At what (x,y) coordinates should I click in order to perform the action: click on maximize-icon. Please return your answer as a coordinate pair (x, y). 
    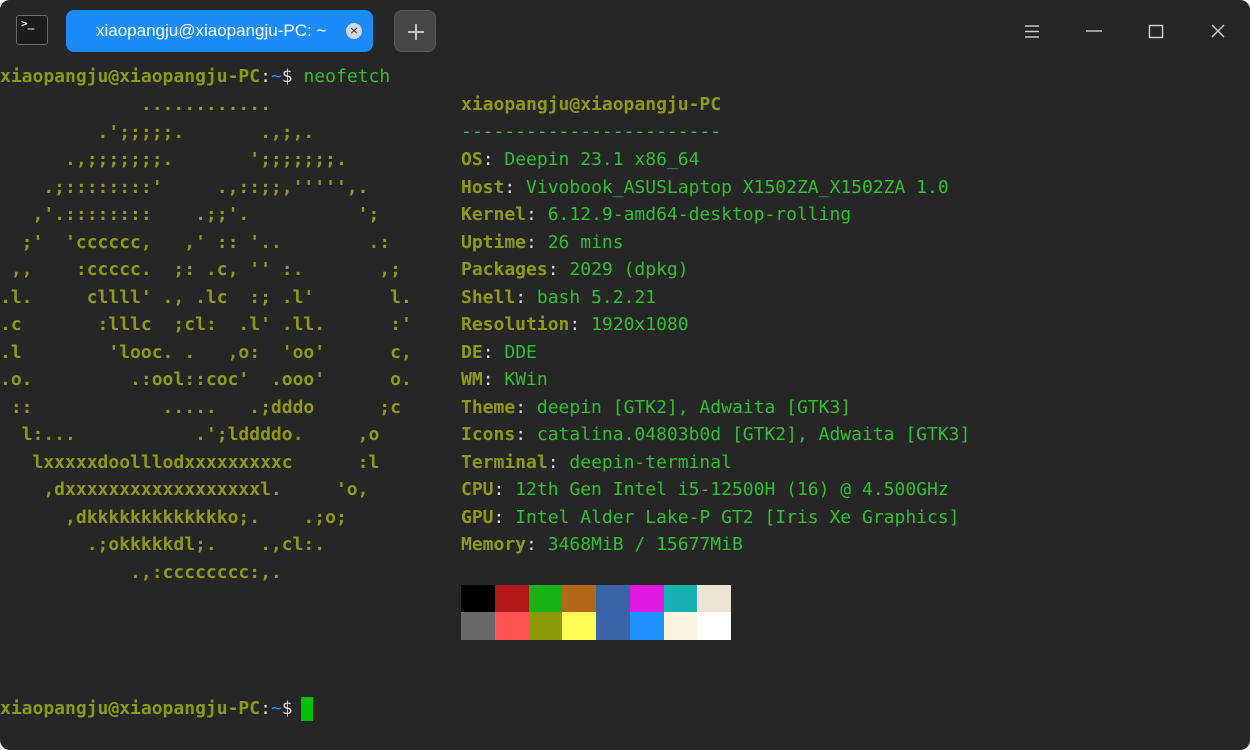
    Looking at the image, I should click on (1156, 31).